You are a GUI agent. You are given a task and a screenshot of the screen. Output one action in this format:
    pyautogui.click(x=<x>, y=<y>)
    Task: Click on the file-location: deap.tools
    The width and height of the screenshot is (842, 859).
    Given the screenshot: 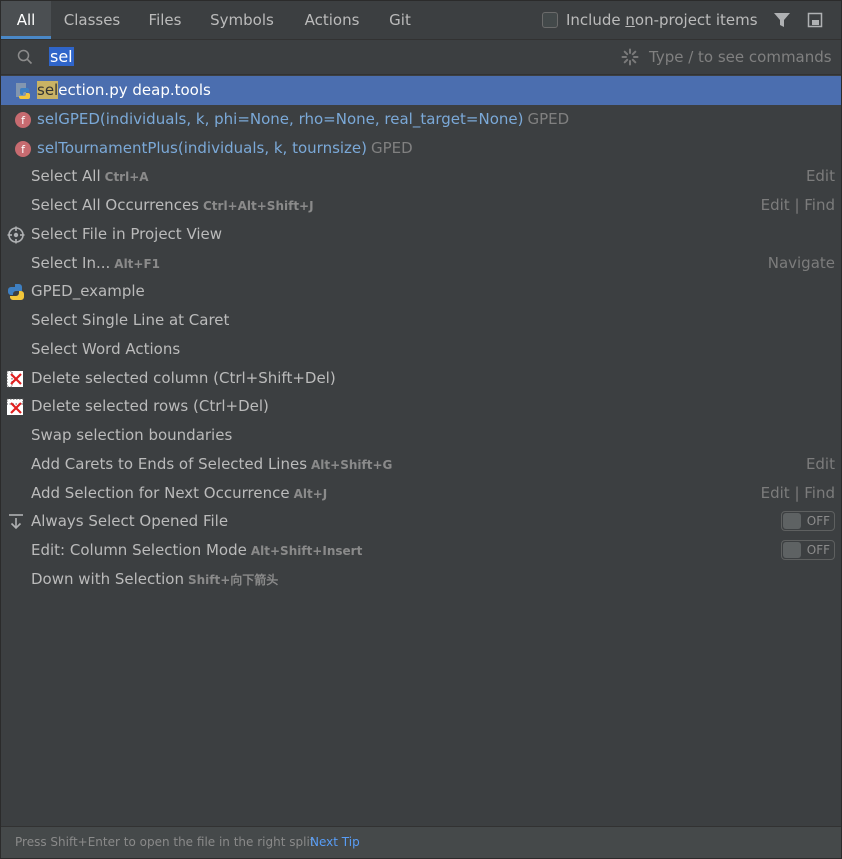 What is the action you would take?
    pyautogui.click(x=171, y=90)
    